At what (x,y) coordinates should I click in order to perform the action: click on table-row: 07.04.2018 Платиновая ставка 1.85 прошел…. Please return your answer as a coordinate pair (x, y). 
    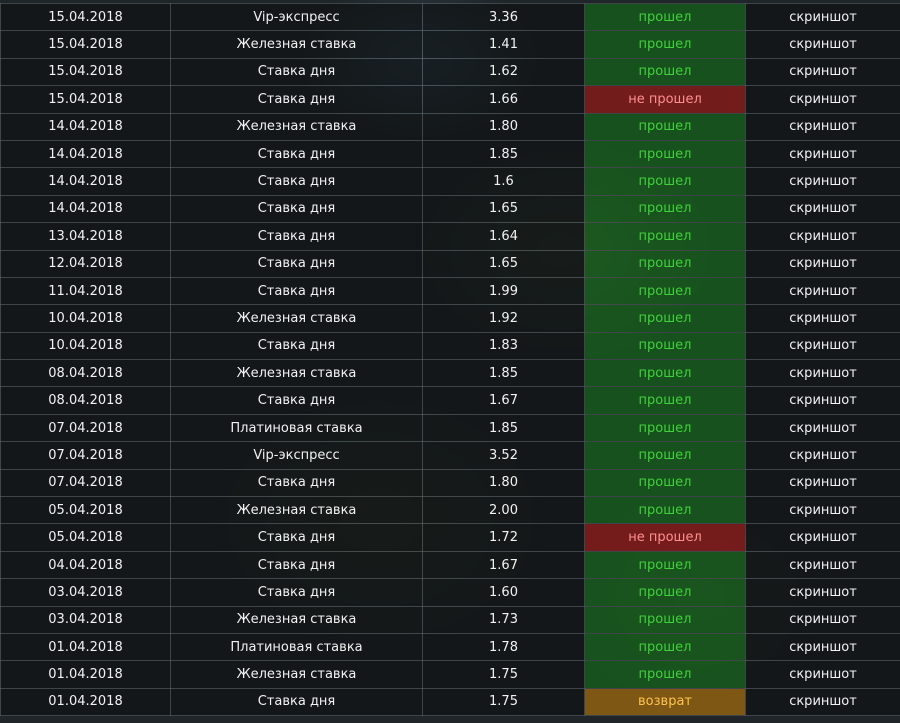
    Looking at the image, I should click on (450, 428).